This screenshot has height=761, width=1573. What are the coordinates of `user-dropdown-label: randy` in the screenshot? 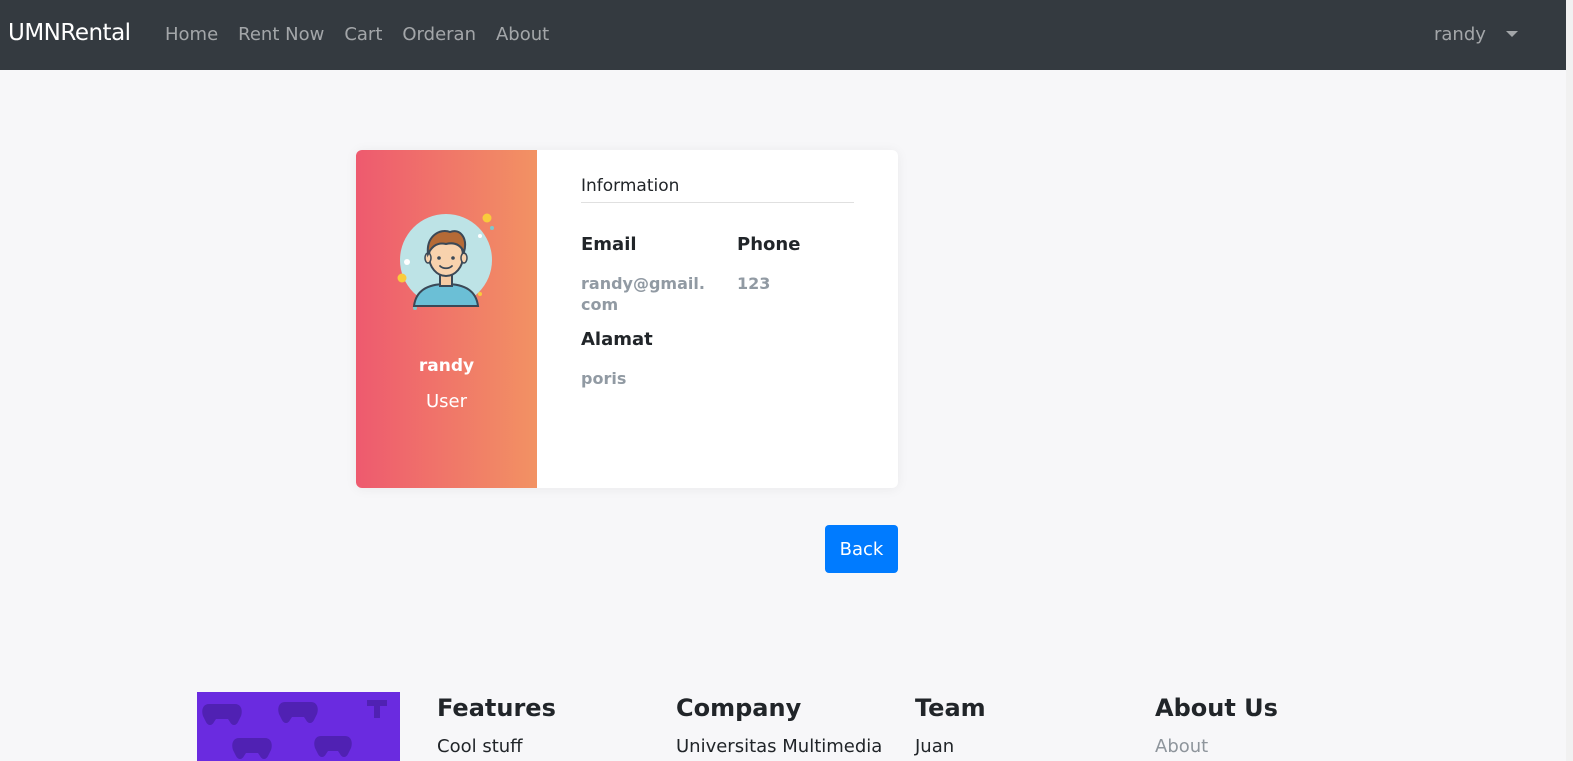 It's located at (1460, 34).